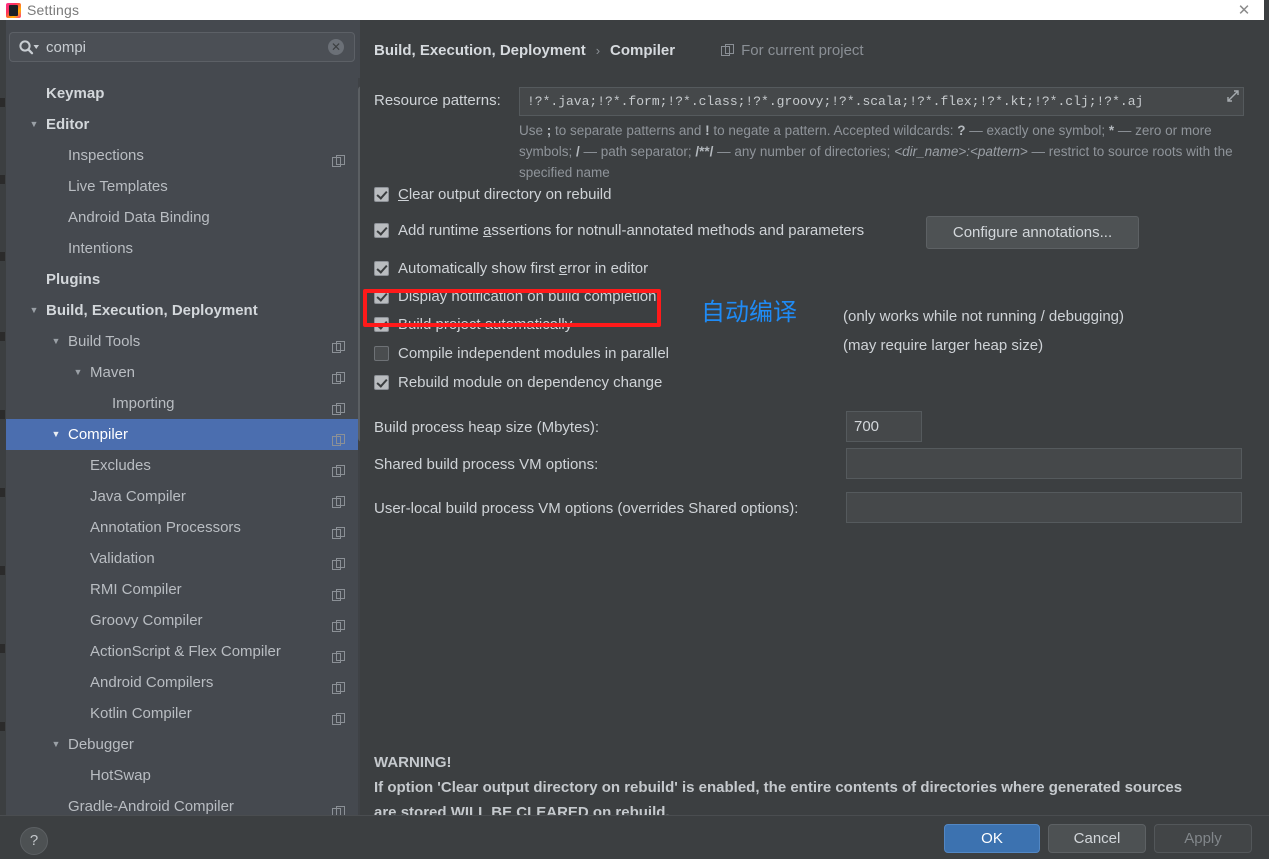 The image size is (1269, 859). Describe the element at coordinates (183, 558) in the screenshot. I see `sidebar-item-validation: Validation` at that location.